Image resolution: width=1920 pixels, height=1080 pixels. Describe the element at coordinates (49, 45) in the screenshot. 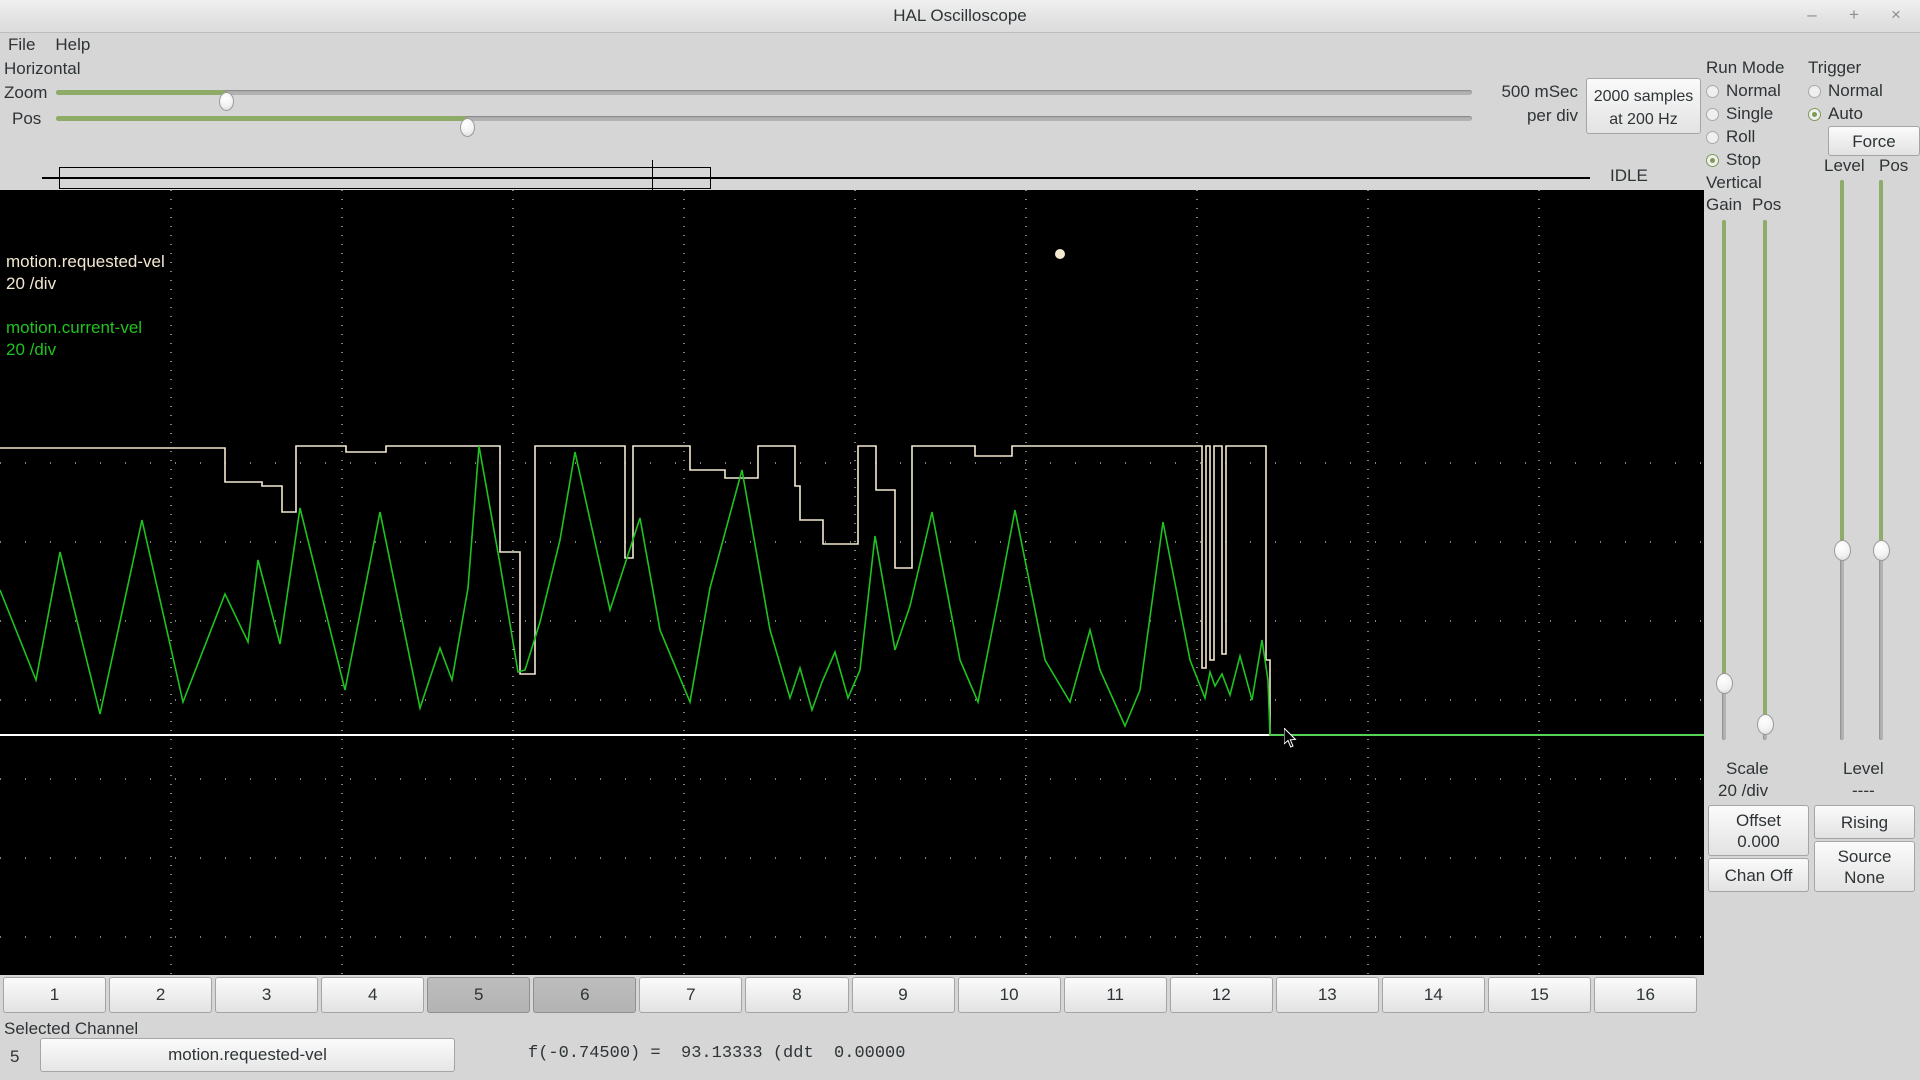

I see `menu-bar: File Help` at that location.